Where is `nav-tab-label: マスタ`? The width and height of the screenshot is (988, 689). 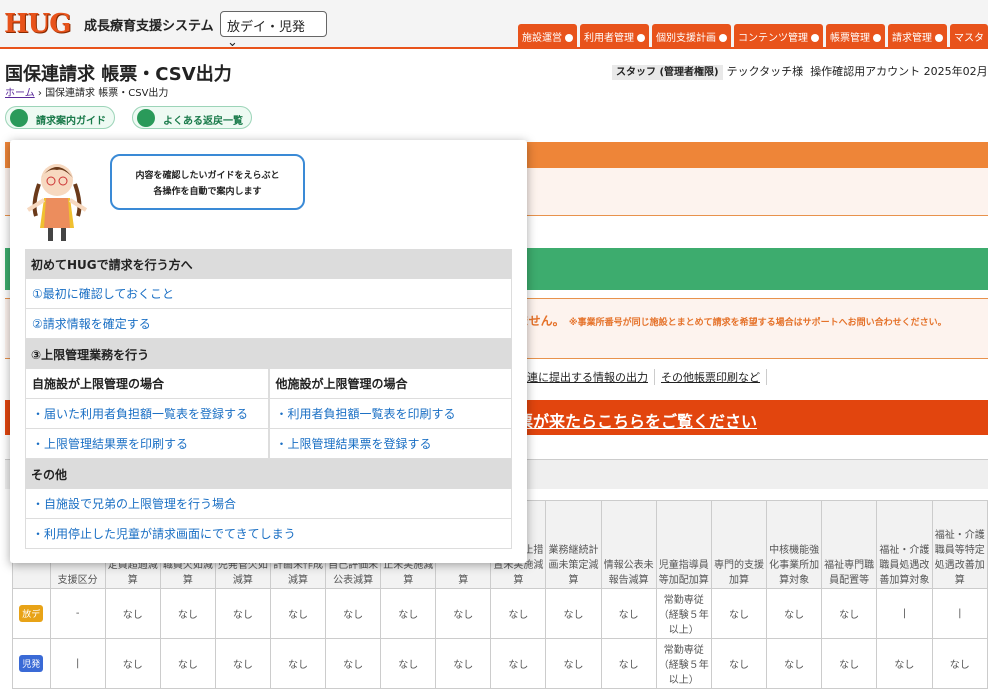 nav-tab-label: マスタ is located at coordinates (969, 38).